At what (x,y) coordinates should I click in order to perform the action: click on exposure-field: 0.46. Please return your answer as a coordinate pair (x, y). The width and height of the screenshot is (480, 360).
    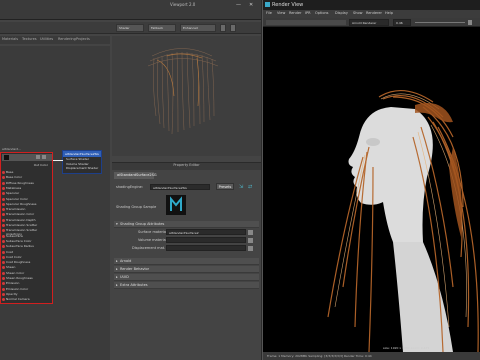
    Looking at the image, I should click on (402, 22).